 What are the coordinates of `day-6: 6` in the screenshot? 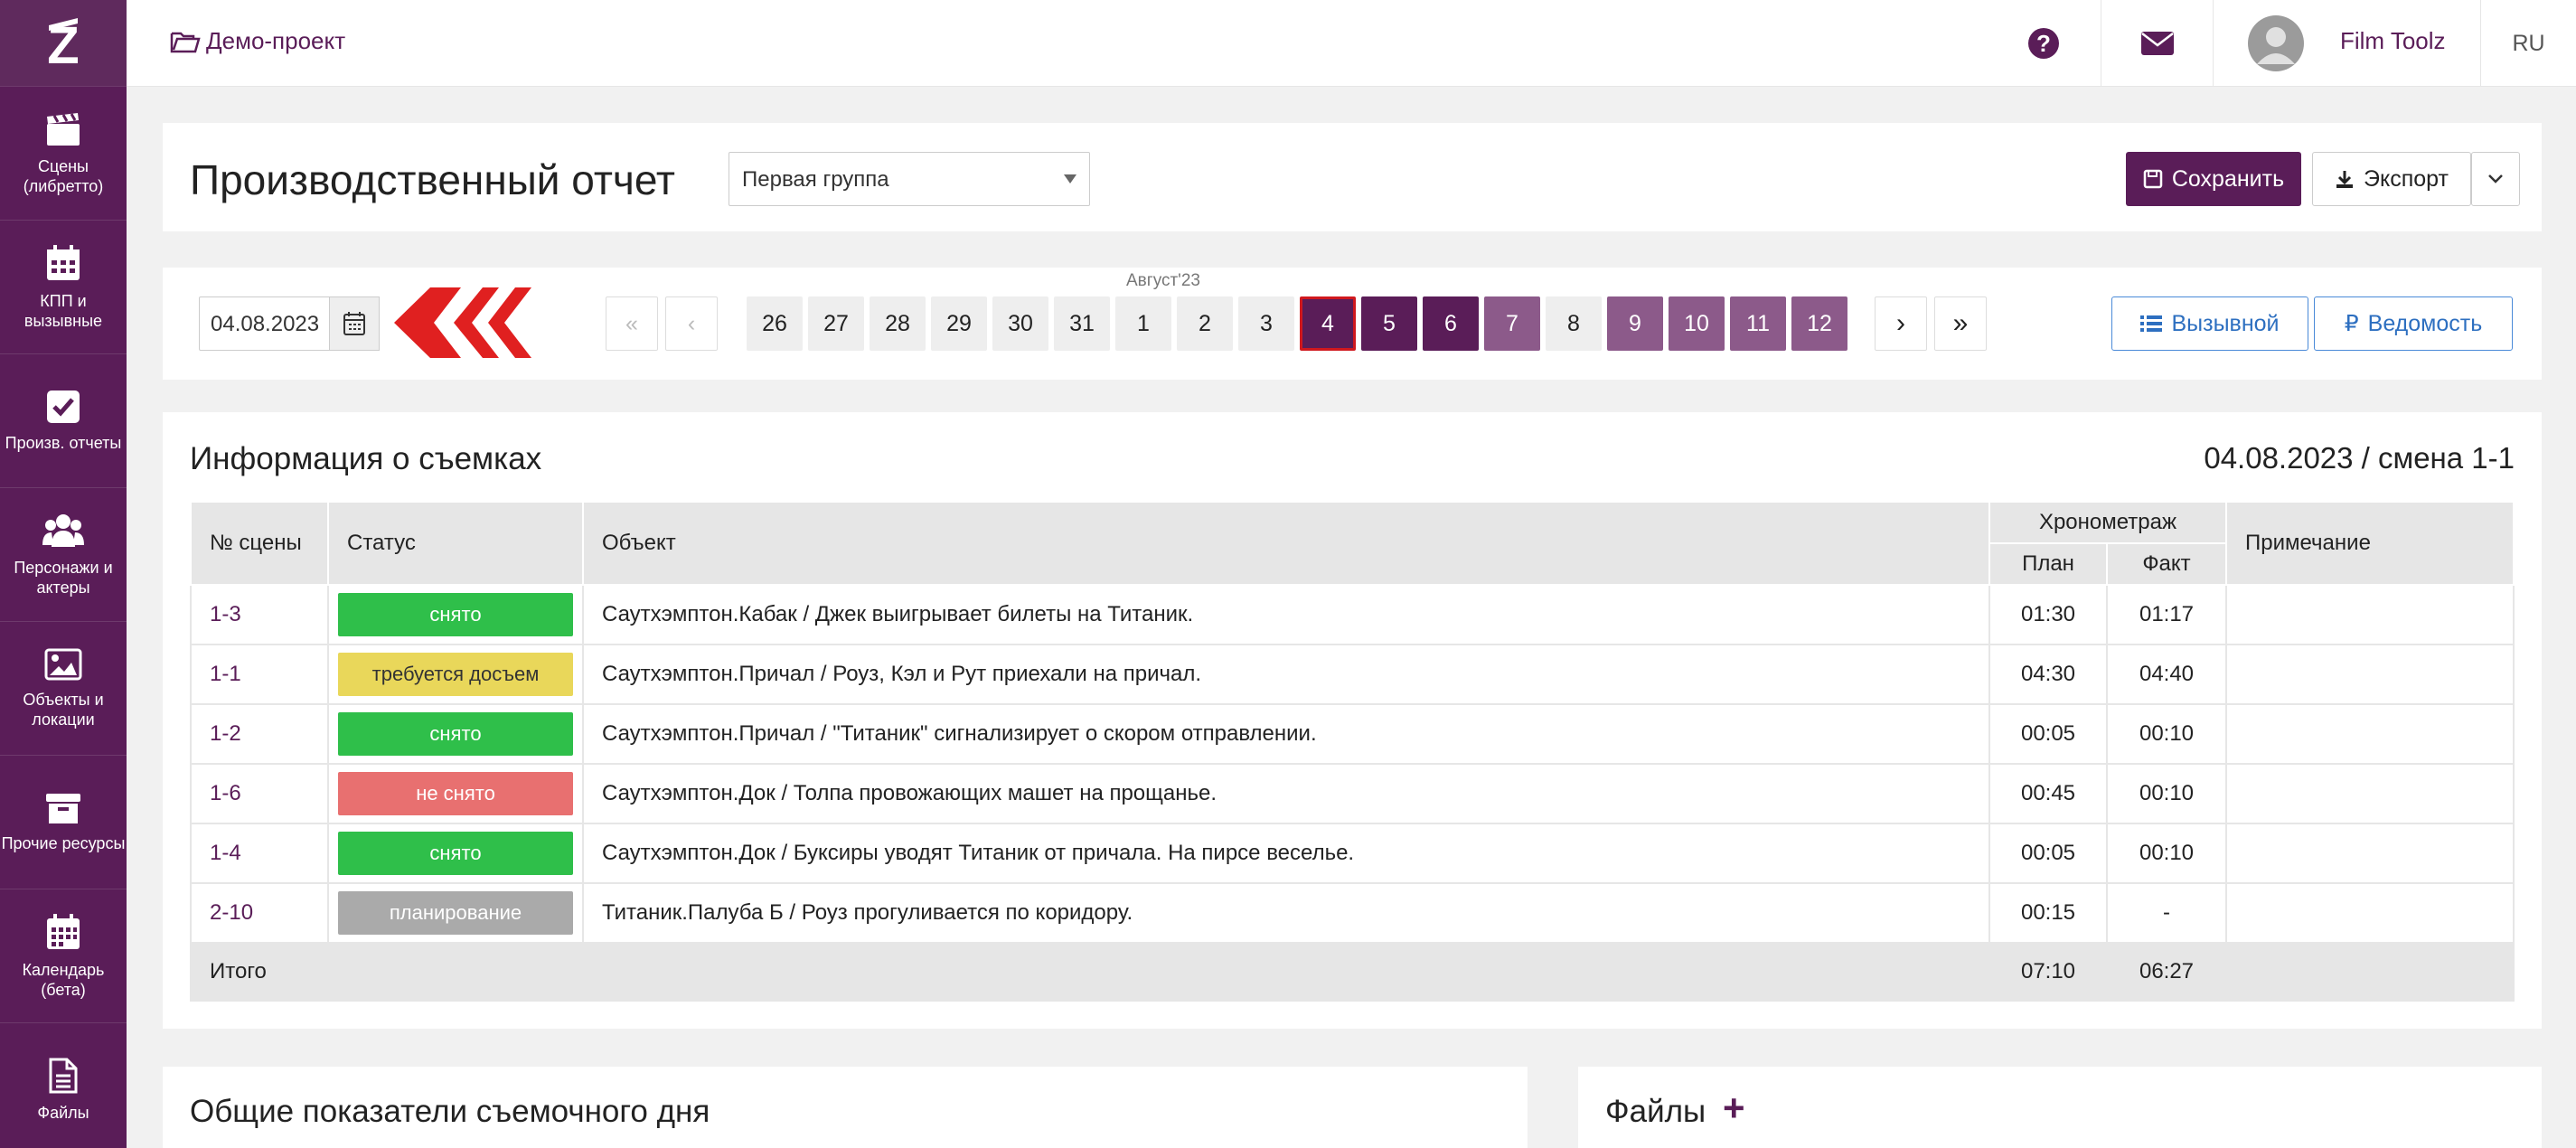 It's located at (1451, 323).